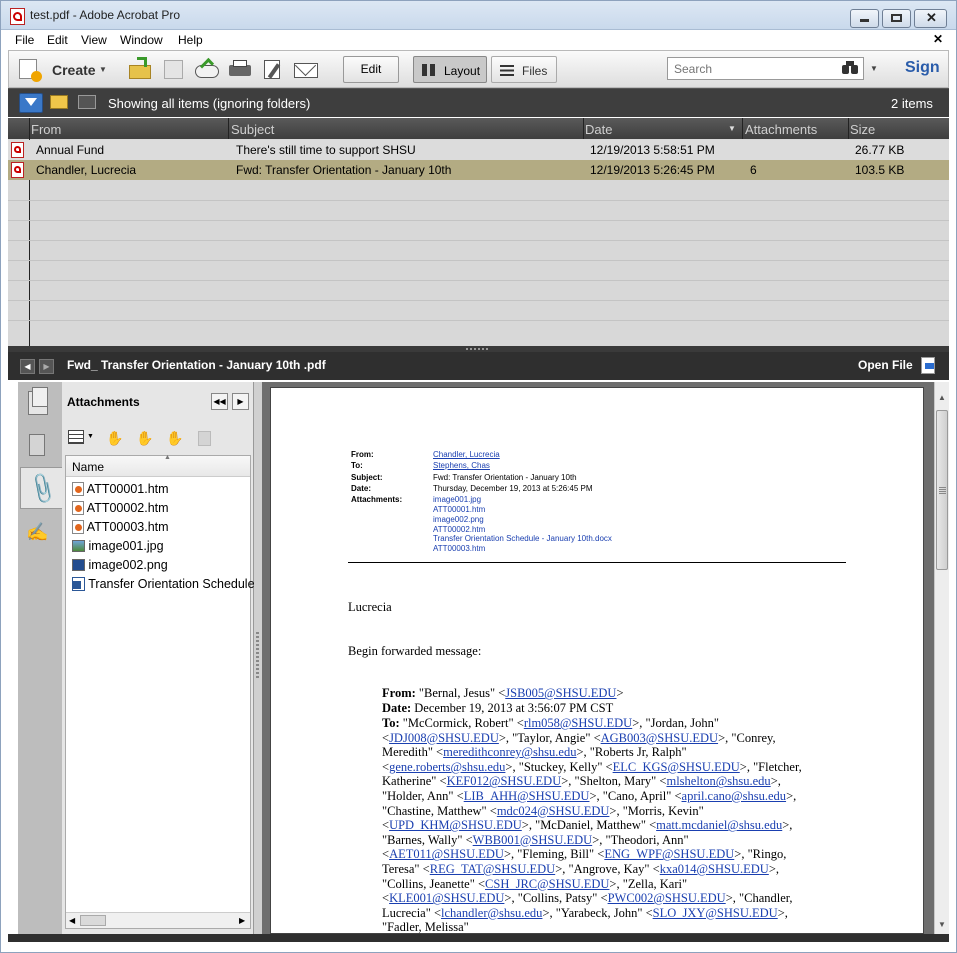 This screenshot has width=957, height=953. Describe the element at coordinates (118, 548) in the screenshot. I see `list-item: image001.jpg` at that location.